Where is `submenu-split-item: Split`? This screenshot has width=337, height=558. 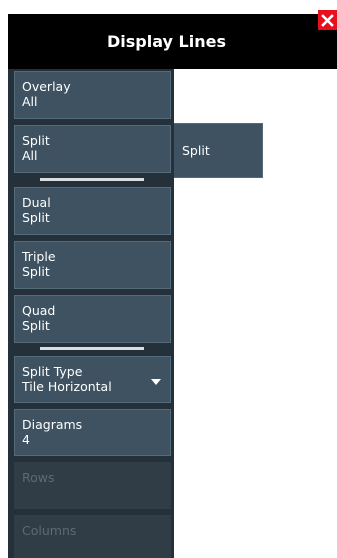
submenu-split-item: Split is located at coordinates (218, 150).